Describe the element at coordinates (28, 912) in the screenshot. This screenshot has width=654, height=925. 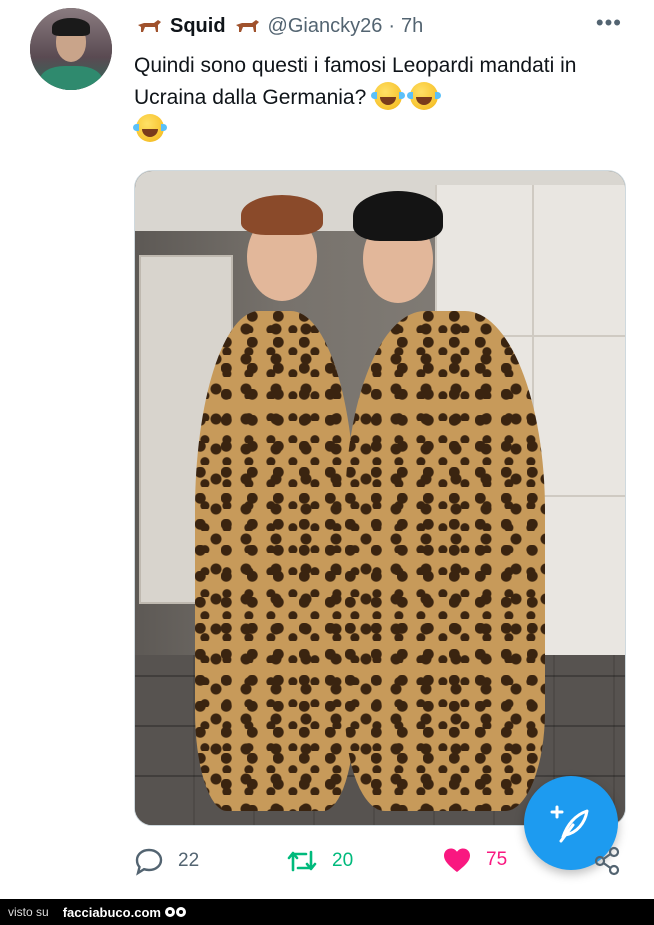
I see `footer-visto-label: visto su` at that location.